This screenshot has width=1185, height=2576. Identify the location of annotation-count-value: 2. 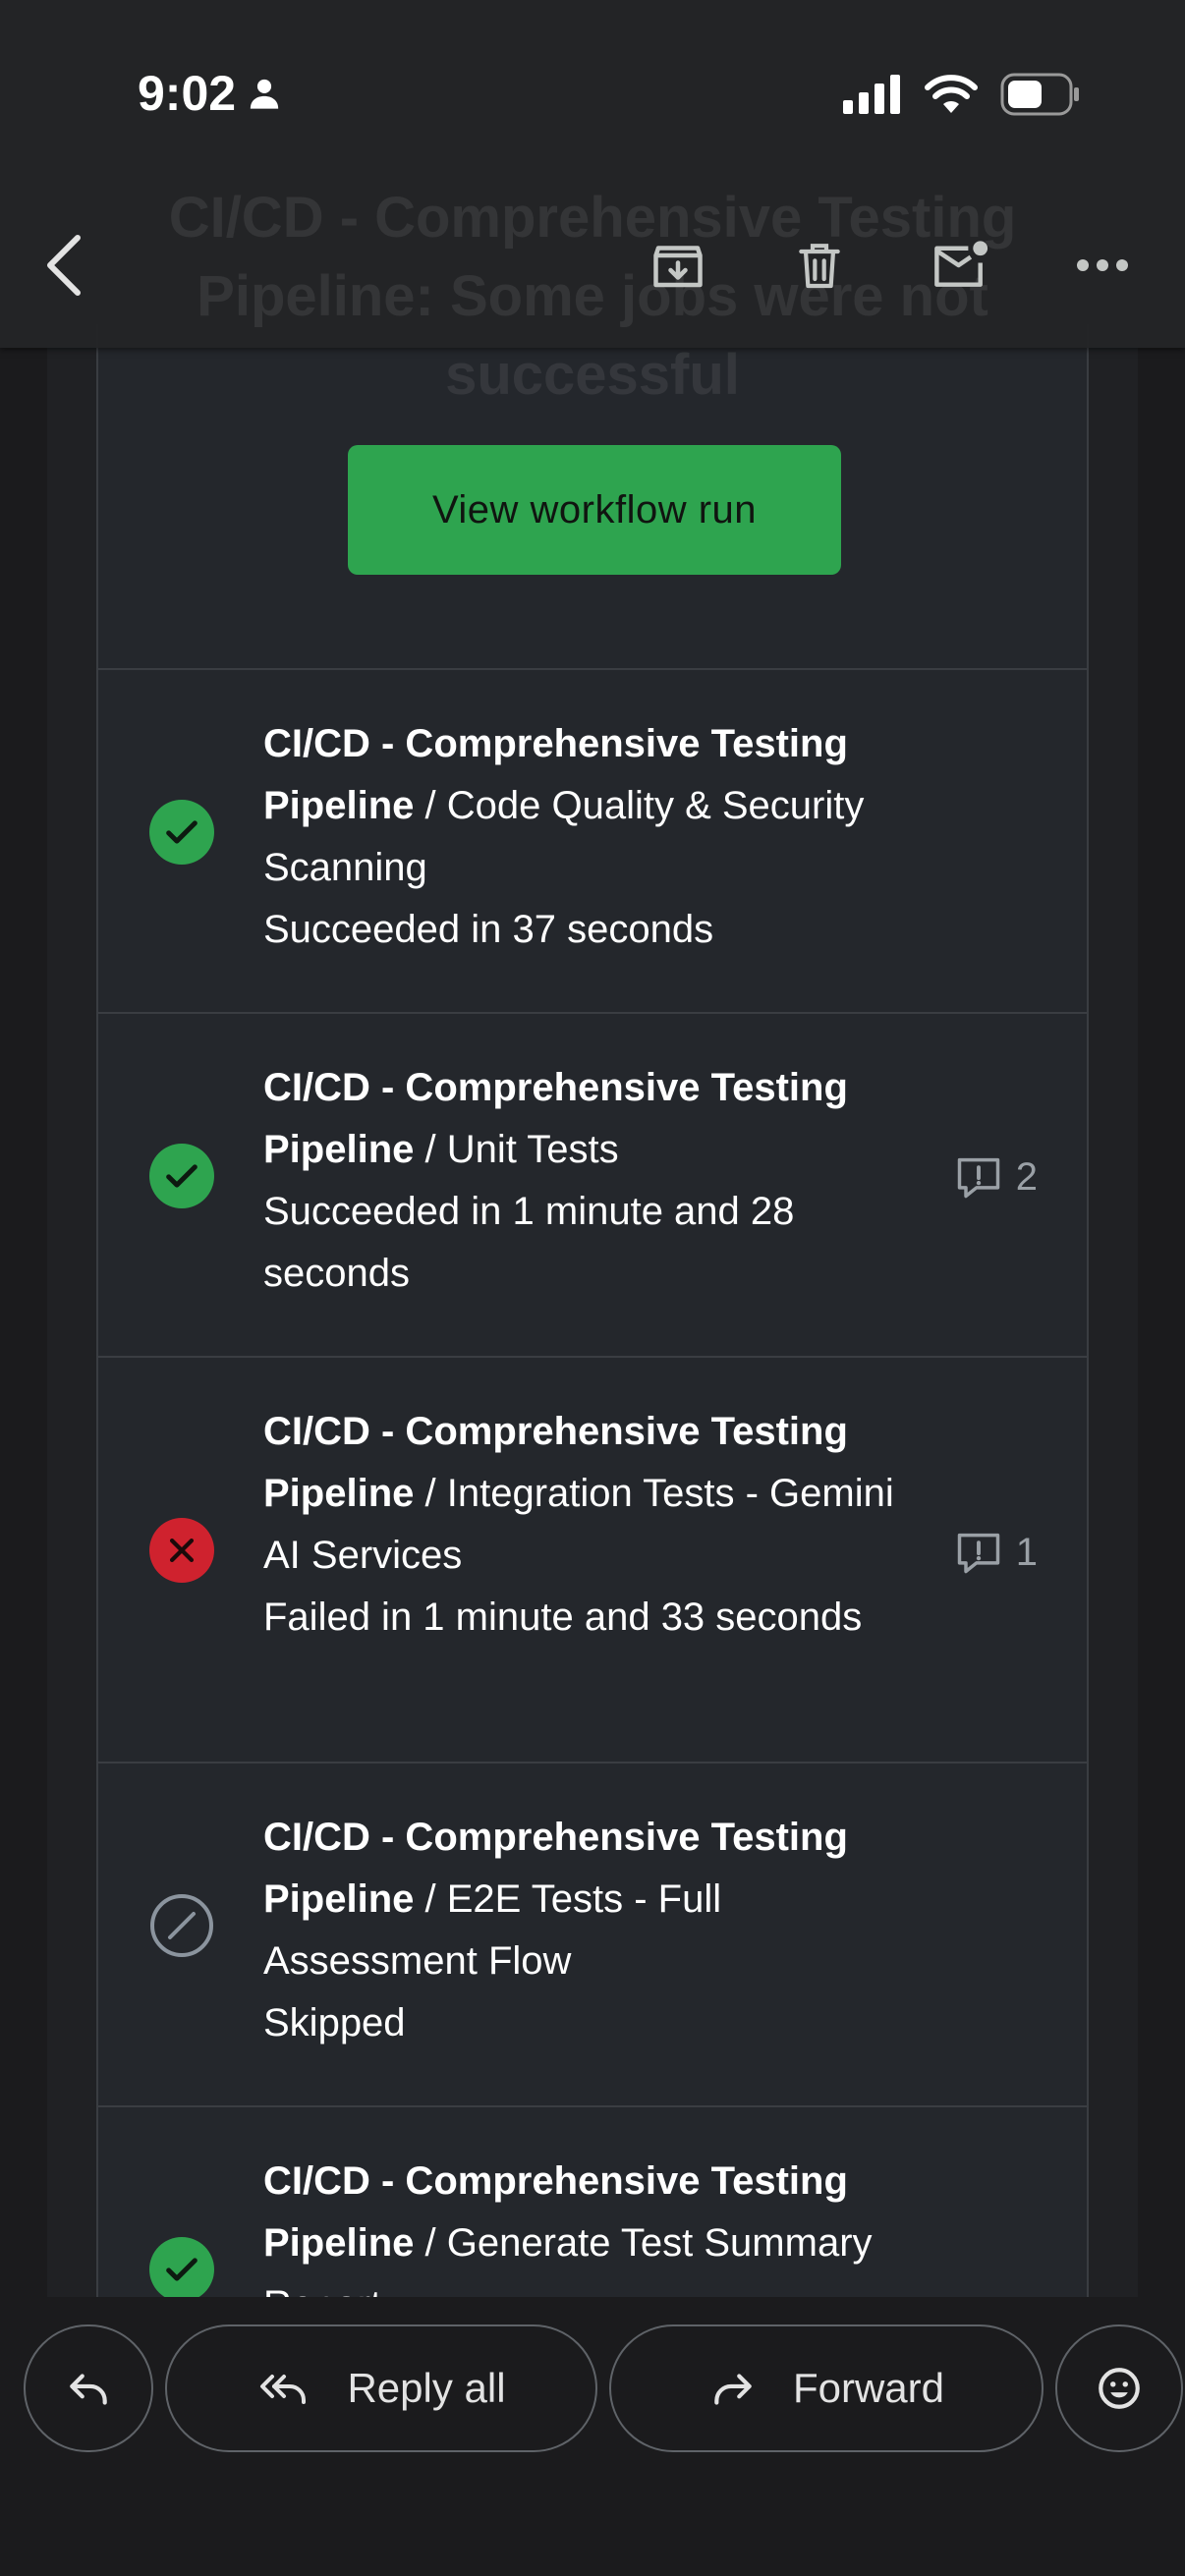
(1026, 1176).